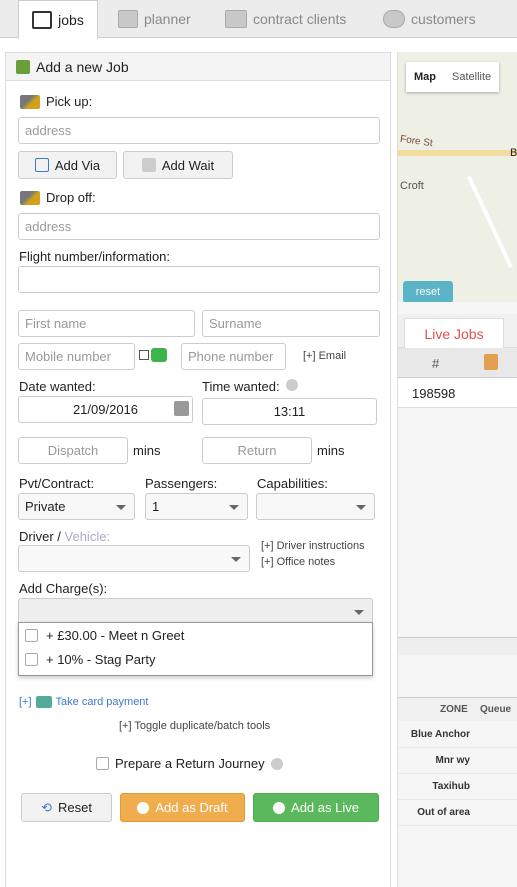  Describe the element at coordinates (71, 20) in the screenshot. I see `tab-jobs-label: jobs` at that location.